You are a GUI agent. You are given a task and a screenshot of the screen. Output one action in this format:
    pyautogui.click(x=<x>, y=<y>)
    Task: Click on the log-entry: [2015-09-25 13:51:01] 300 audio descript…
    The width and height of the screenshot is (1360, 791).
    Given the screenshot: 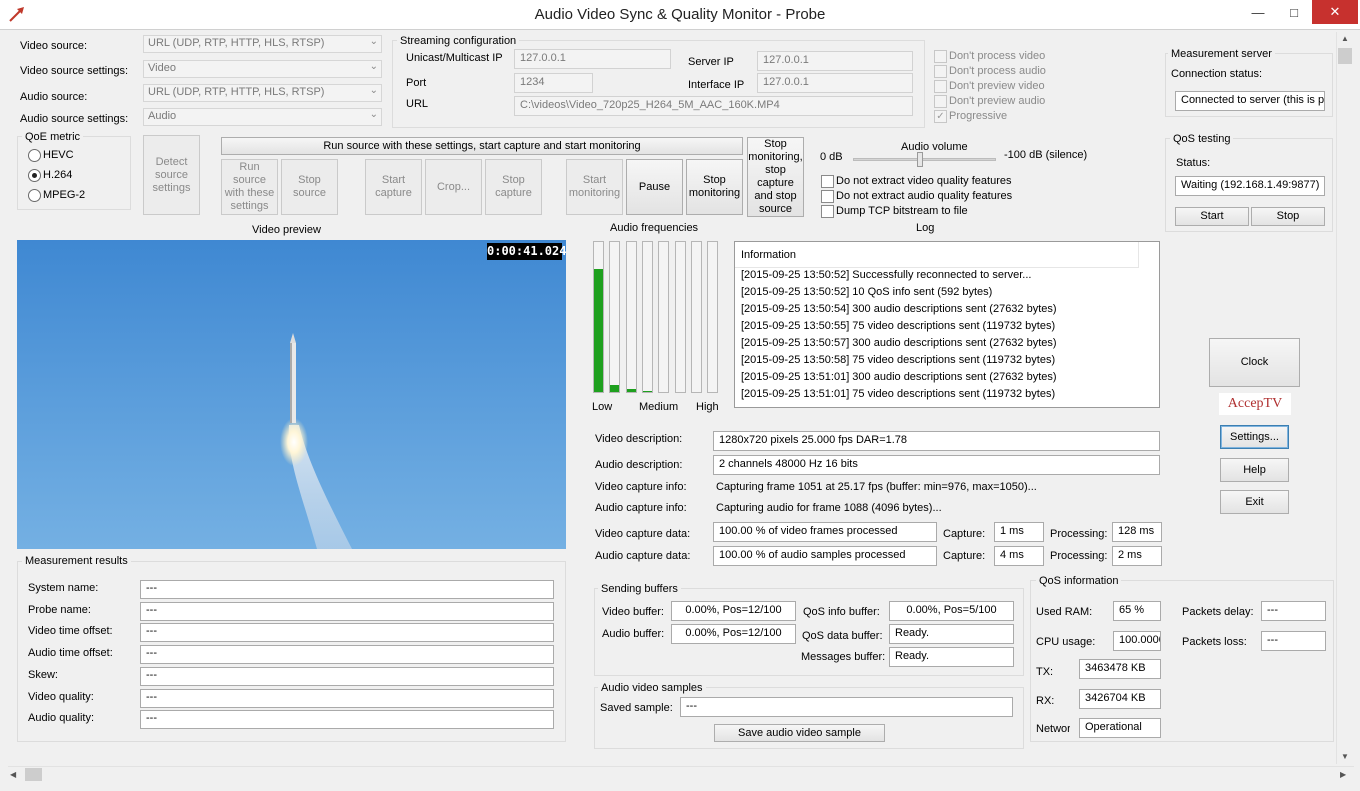 What is the action you would take?
    pyautogui.click(x=899, y=379)
    